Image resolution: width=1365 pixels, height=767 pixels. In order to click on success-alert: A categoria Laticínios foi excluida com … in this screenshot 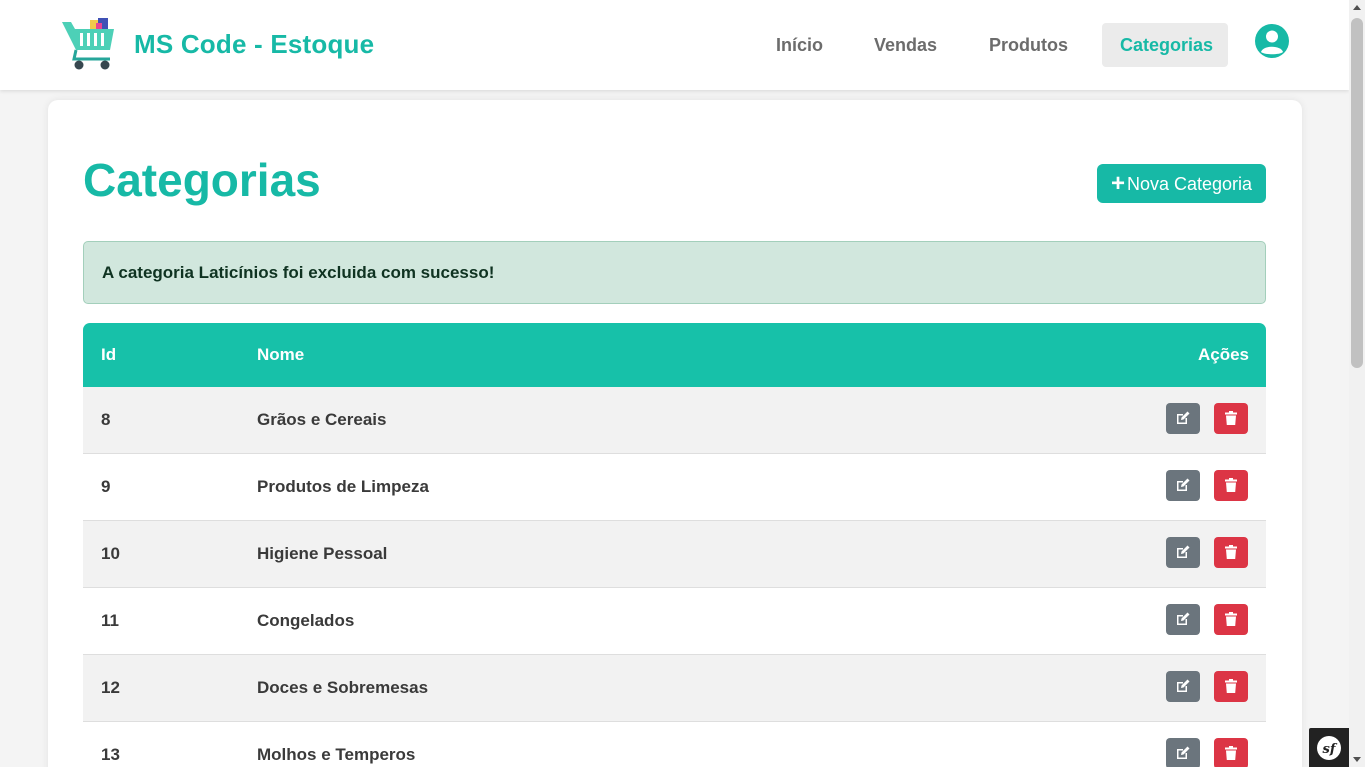, I will do `click(674, 272)`.